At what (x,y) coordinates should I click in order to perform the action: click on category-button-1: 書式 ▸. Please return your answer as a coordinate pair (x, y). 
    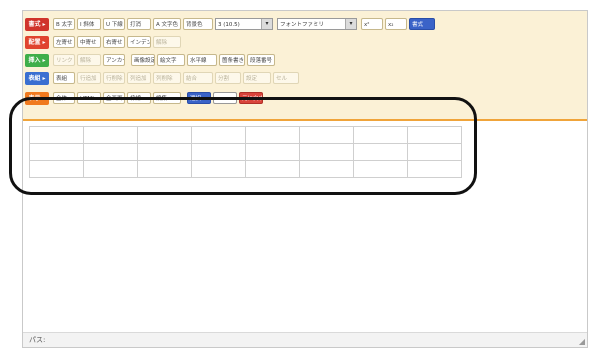
    Looking at the image, I should click on (37, 24).